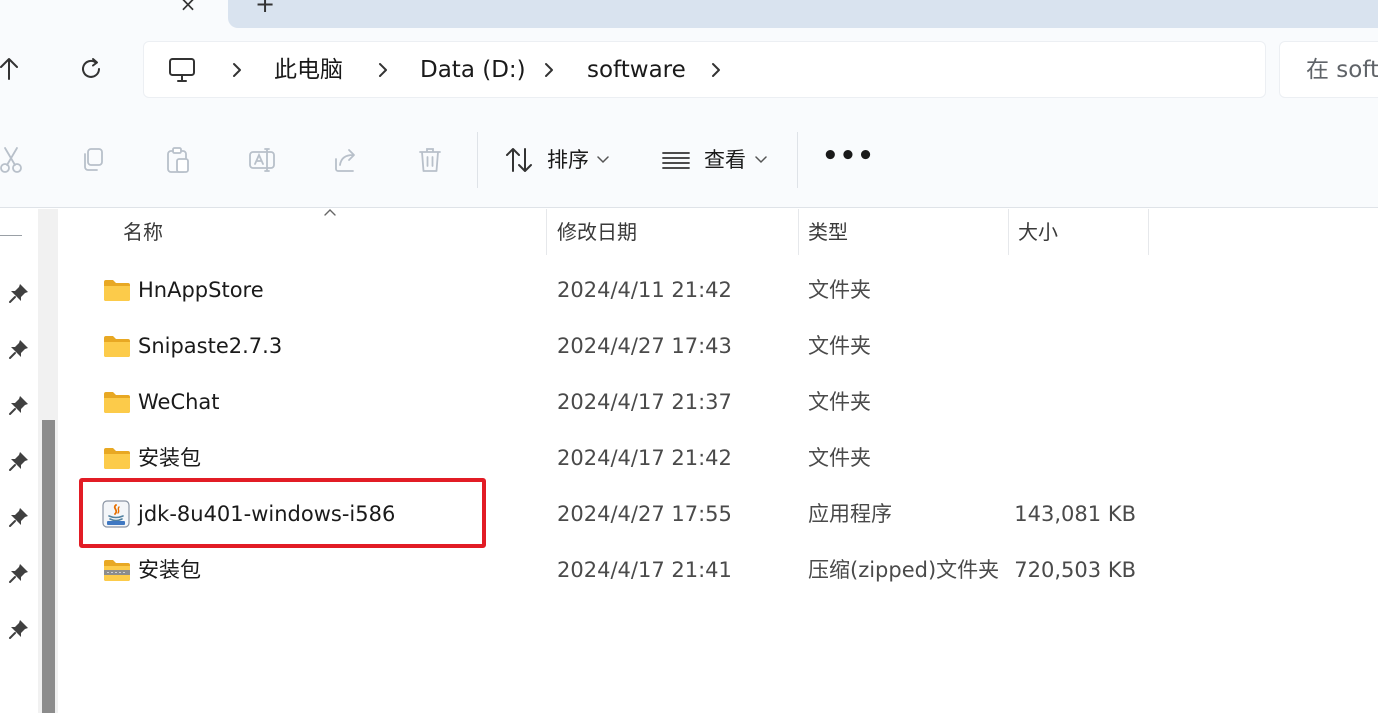  Describe the element at coordinates (904, 570) in the screenshot. I see `file-type: 压缩(zipped)文件夹` at that location.